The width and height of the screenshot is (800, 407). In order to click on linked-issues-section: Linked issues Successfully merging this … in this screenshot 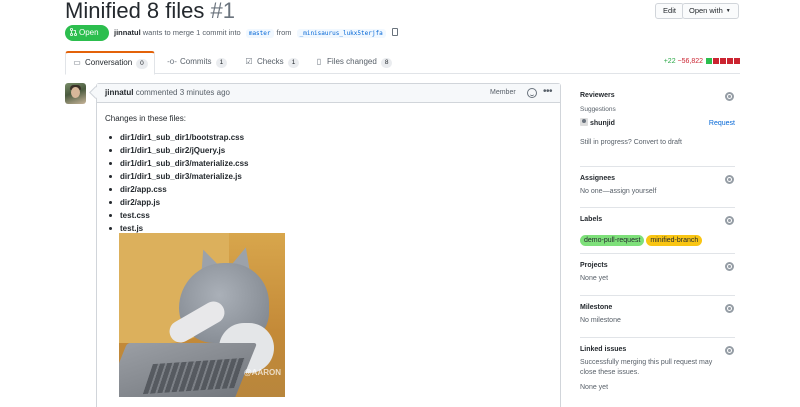, I will do `click(657, 365)`.